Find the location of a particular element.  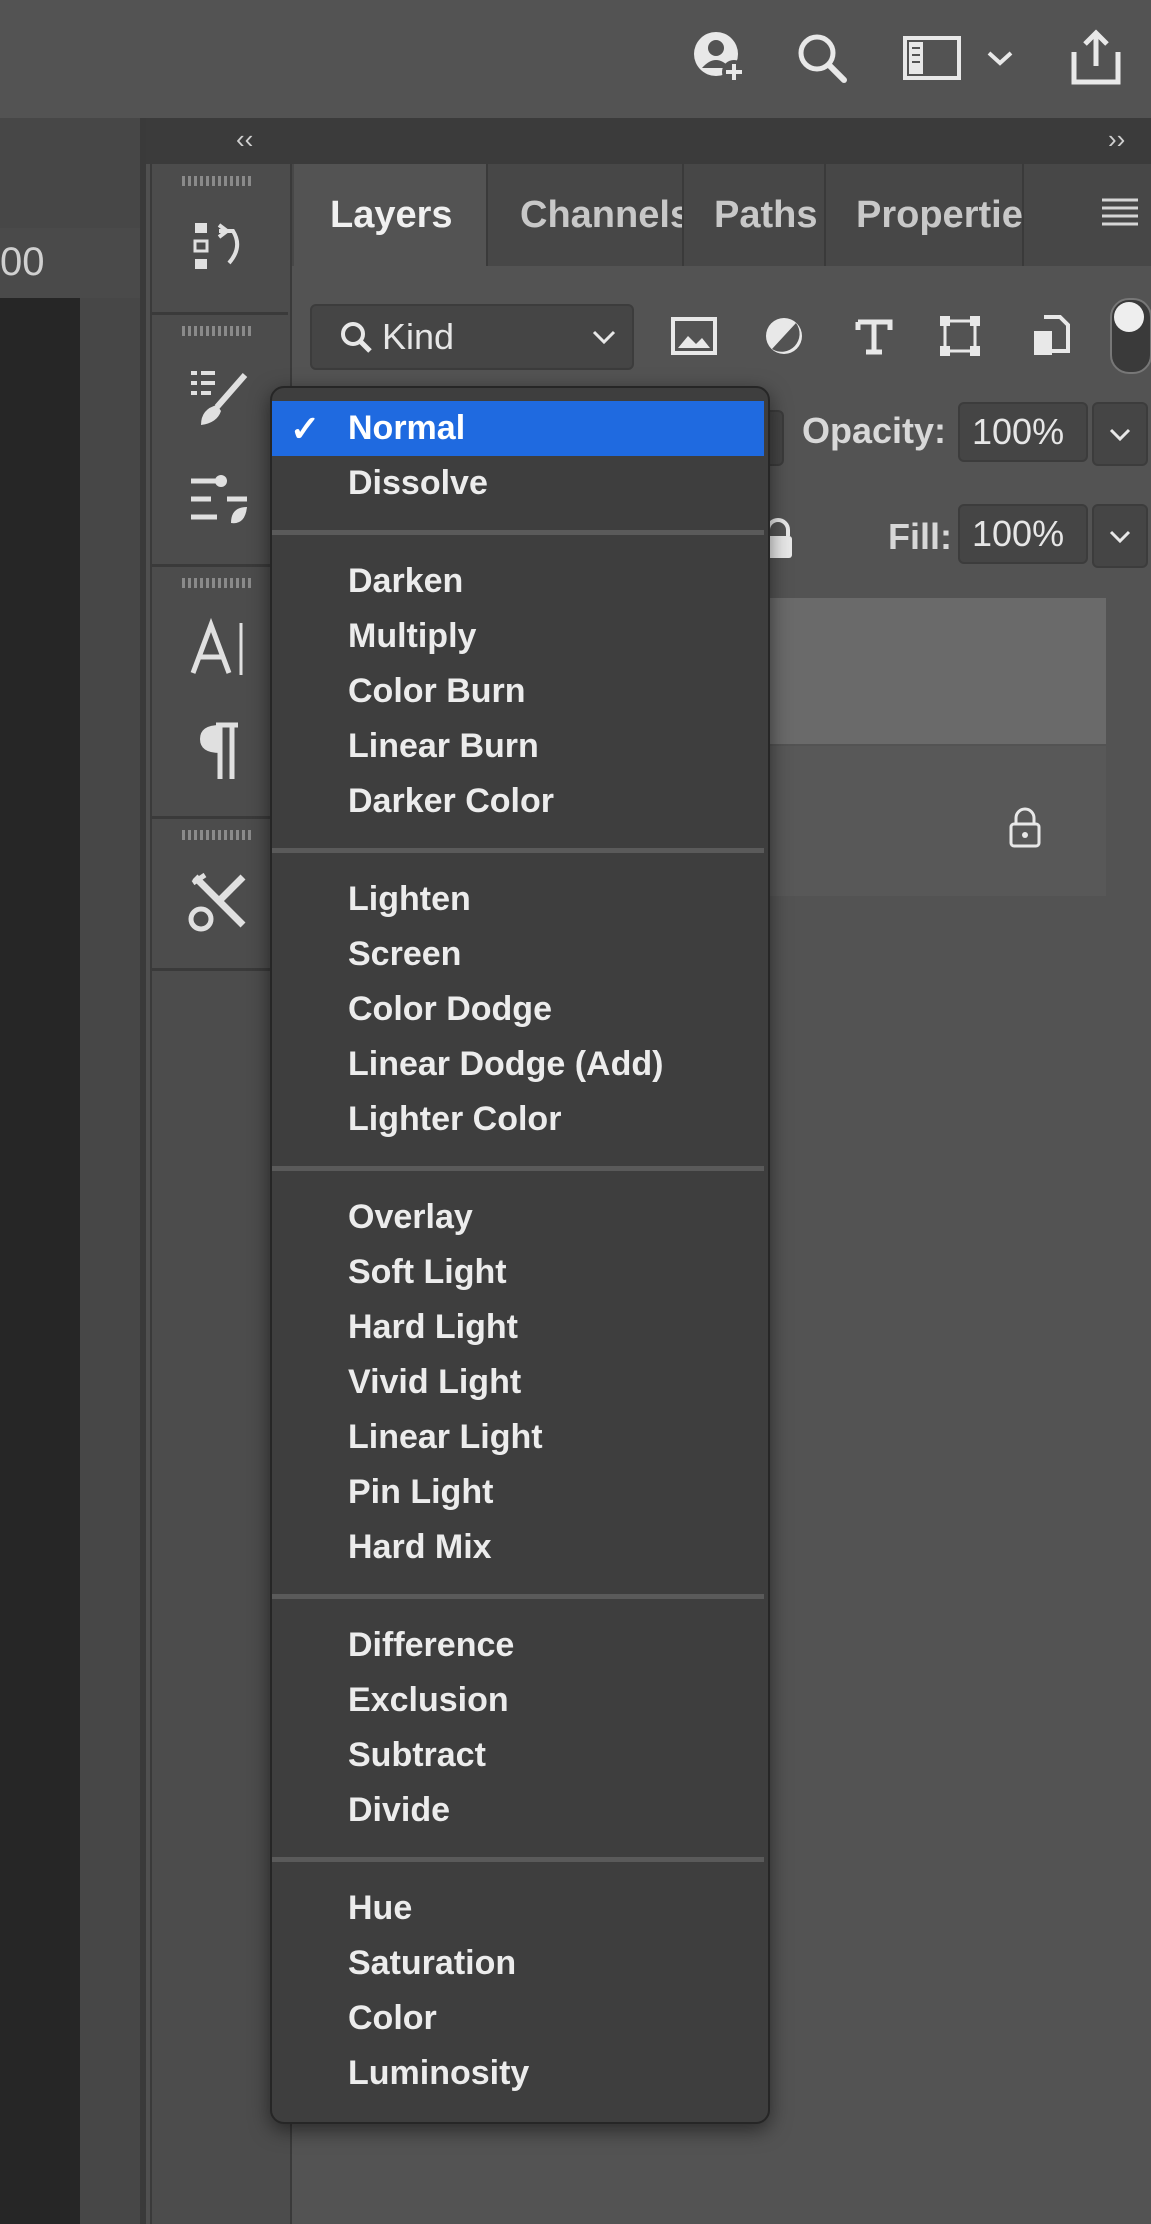

menu-item-linear-light: Linear Light is located at coordinates (518, 1437).